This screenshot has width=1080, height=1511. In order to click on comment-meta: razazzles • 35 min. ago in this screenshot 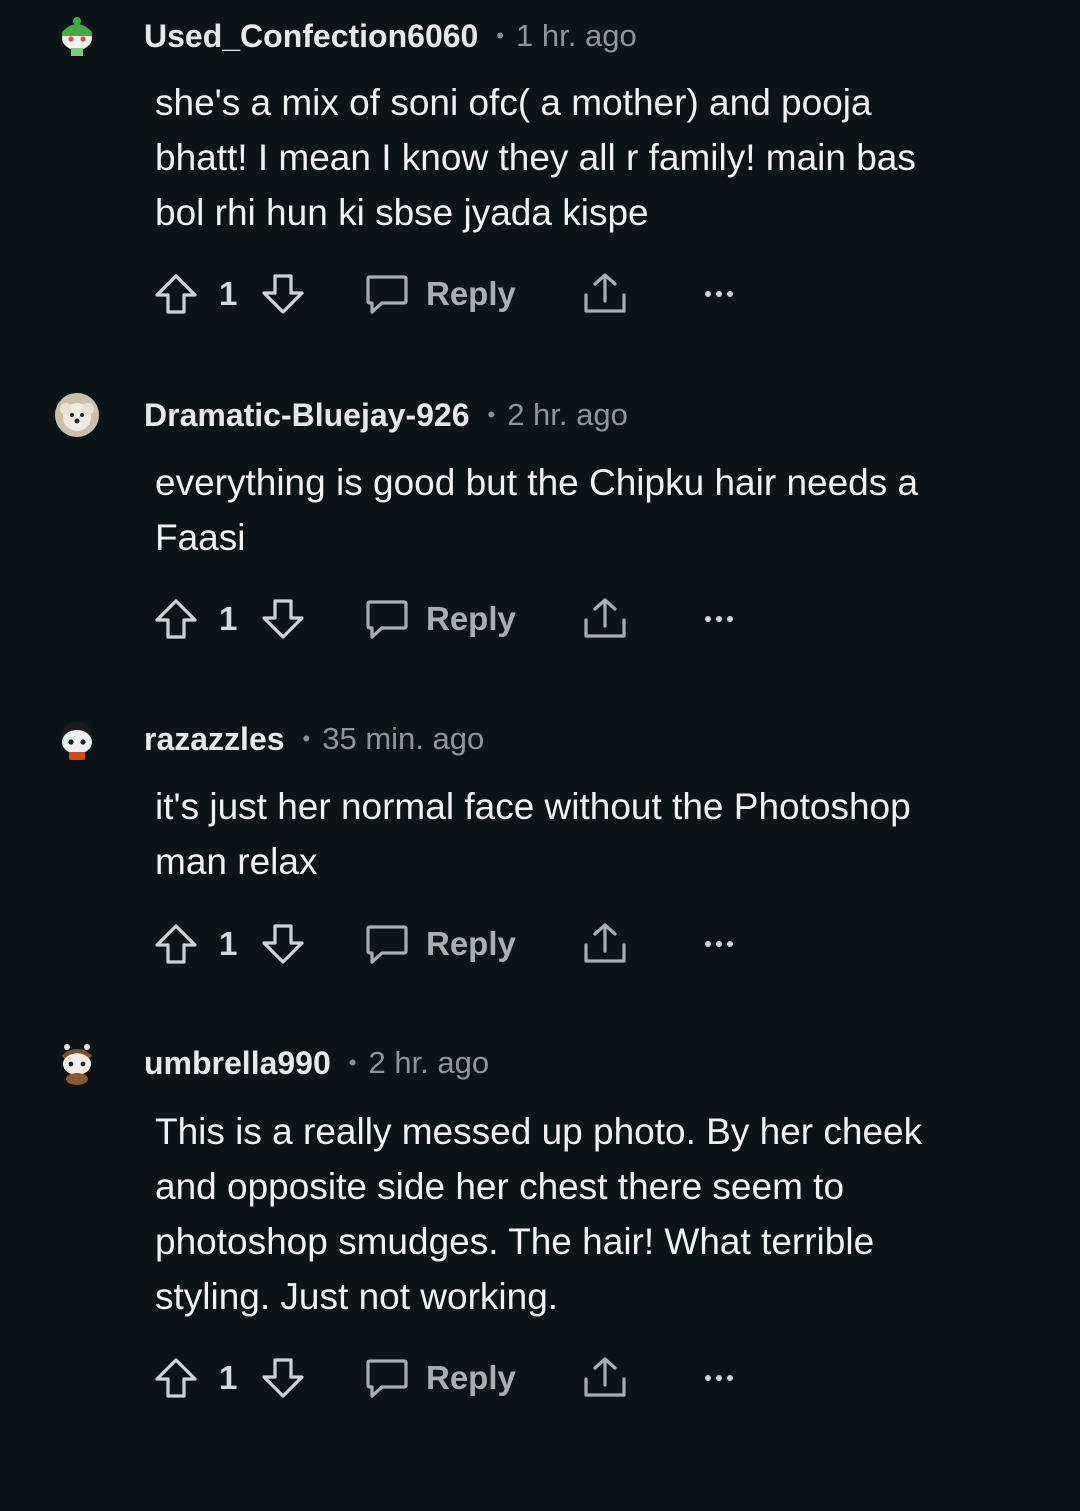, I will do `click(314, 739)`.